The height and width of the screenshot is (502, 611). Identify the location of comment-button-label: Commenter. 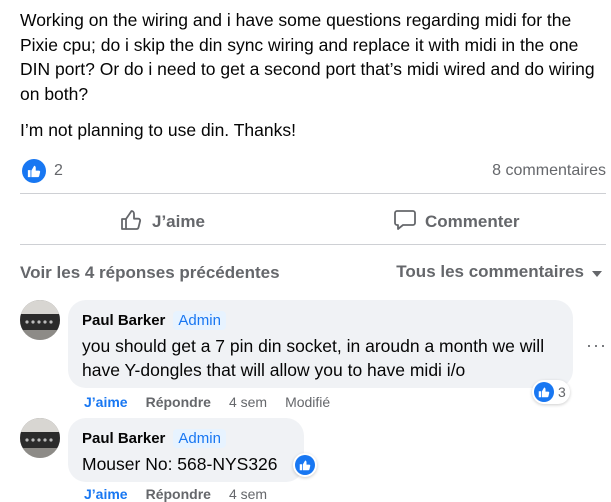
(472, 221).